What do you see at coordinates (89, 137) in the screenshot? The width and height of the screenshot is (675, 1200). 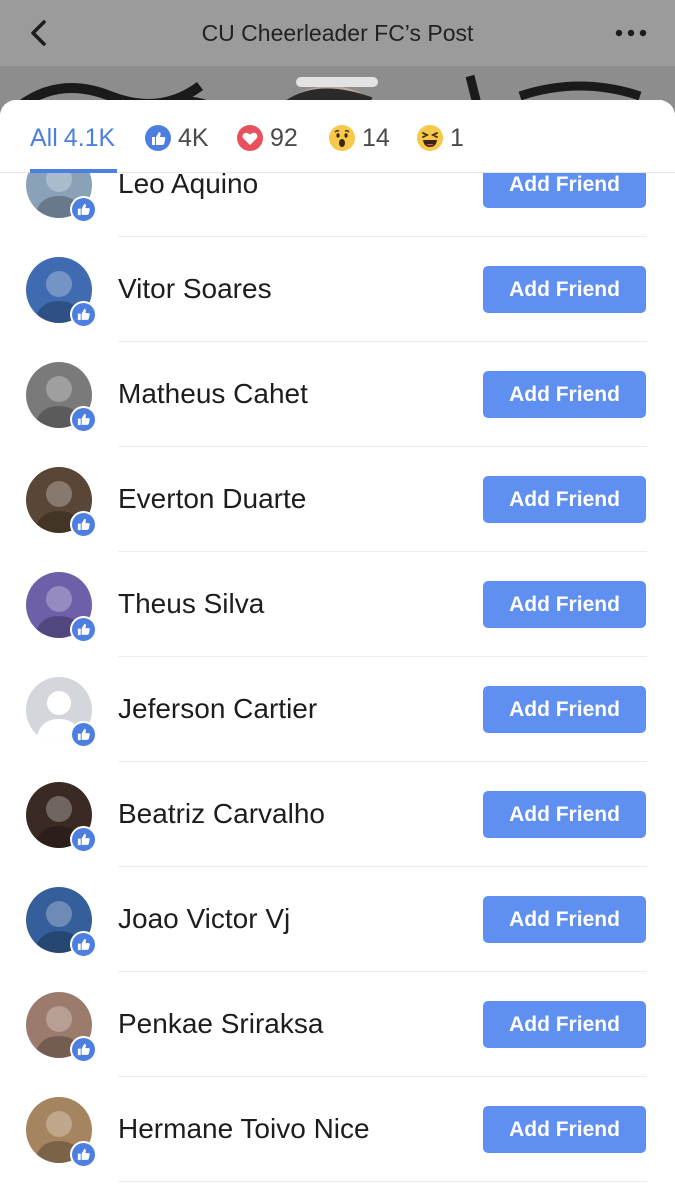 I see `tab-all-count: 4.1K` at bounding box center [89, 137].